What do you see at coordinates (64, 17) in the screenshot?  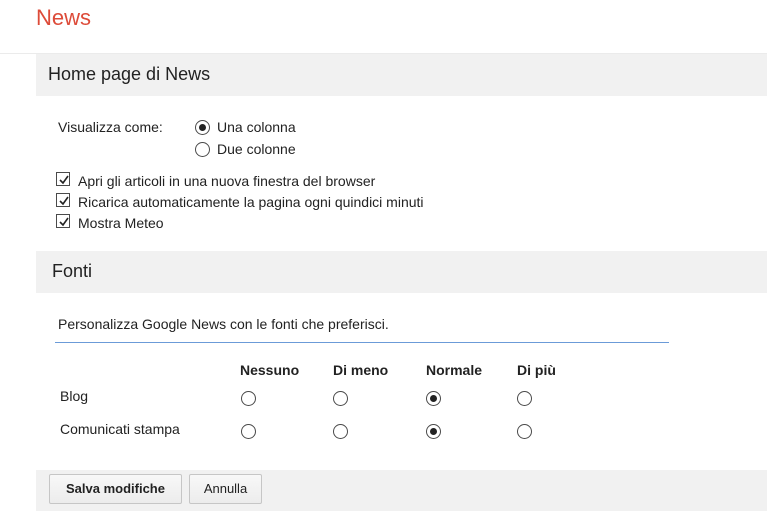 I see `app-title: News` at bounding box center [64, 17].